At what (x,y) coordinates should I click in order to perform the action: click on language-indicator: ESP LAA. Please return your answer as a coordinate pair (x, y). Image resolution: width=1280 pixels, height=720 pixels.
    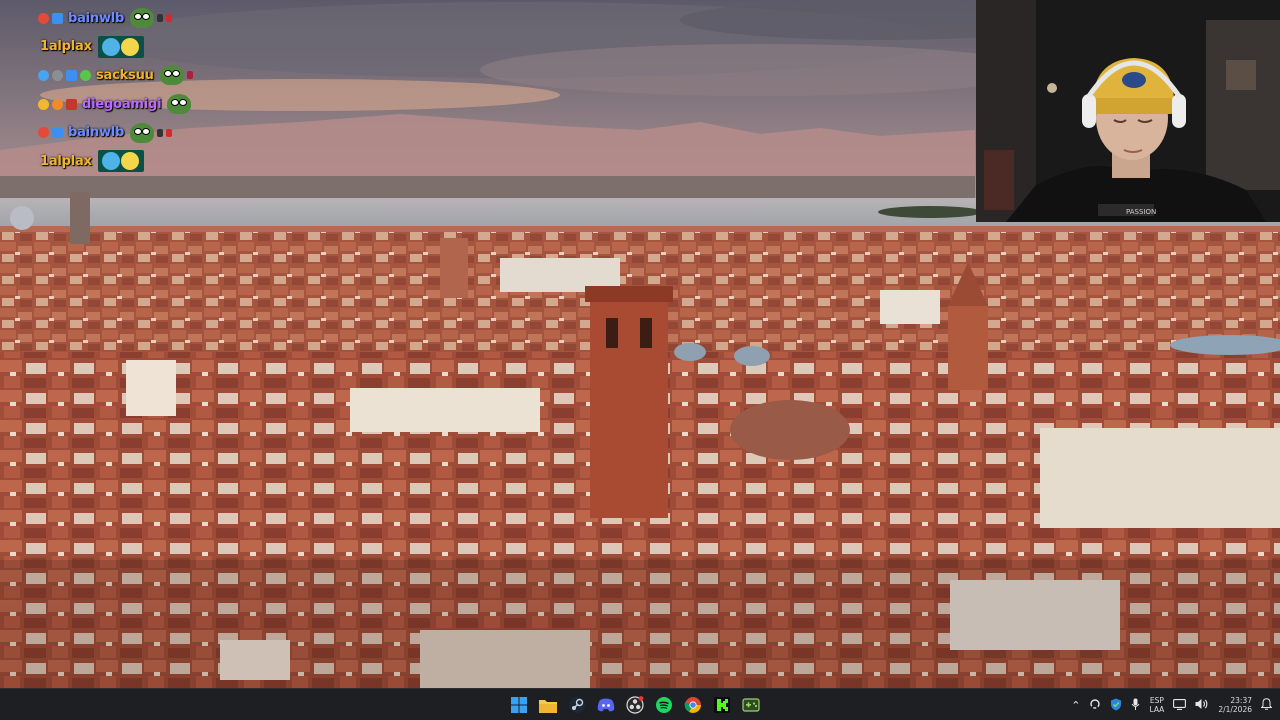
    Looking at the image, I should click on (1156, 705).